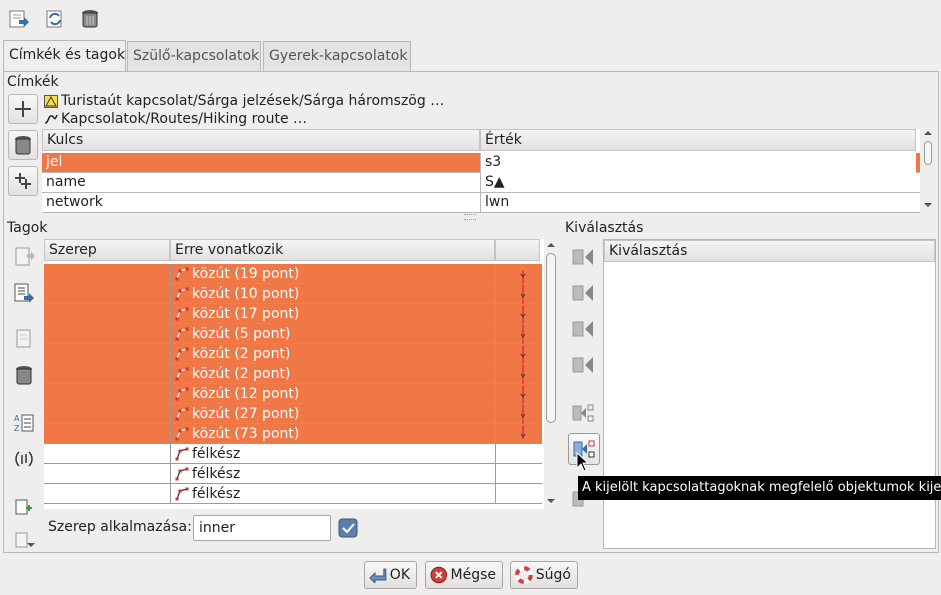  Describe the element at coordinates (769, 251) in the screenshot. I see `column-header-selection: Kiválasztás` at that location.